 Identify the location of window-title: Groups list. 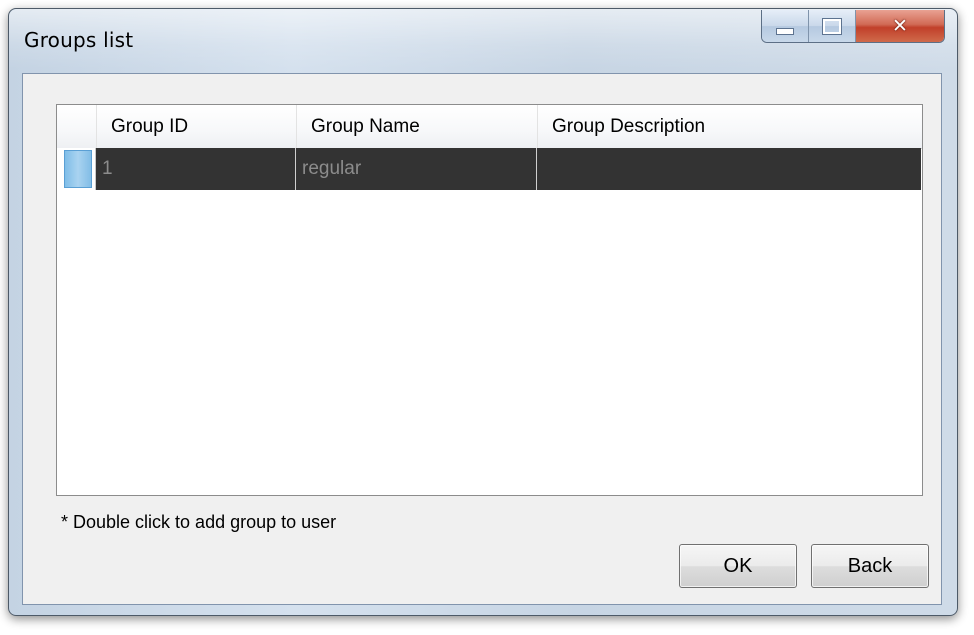
(79, 40).